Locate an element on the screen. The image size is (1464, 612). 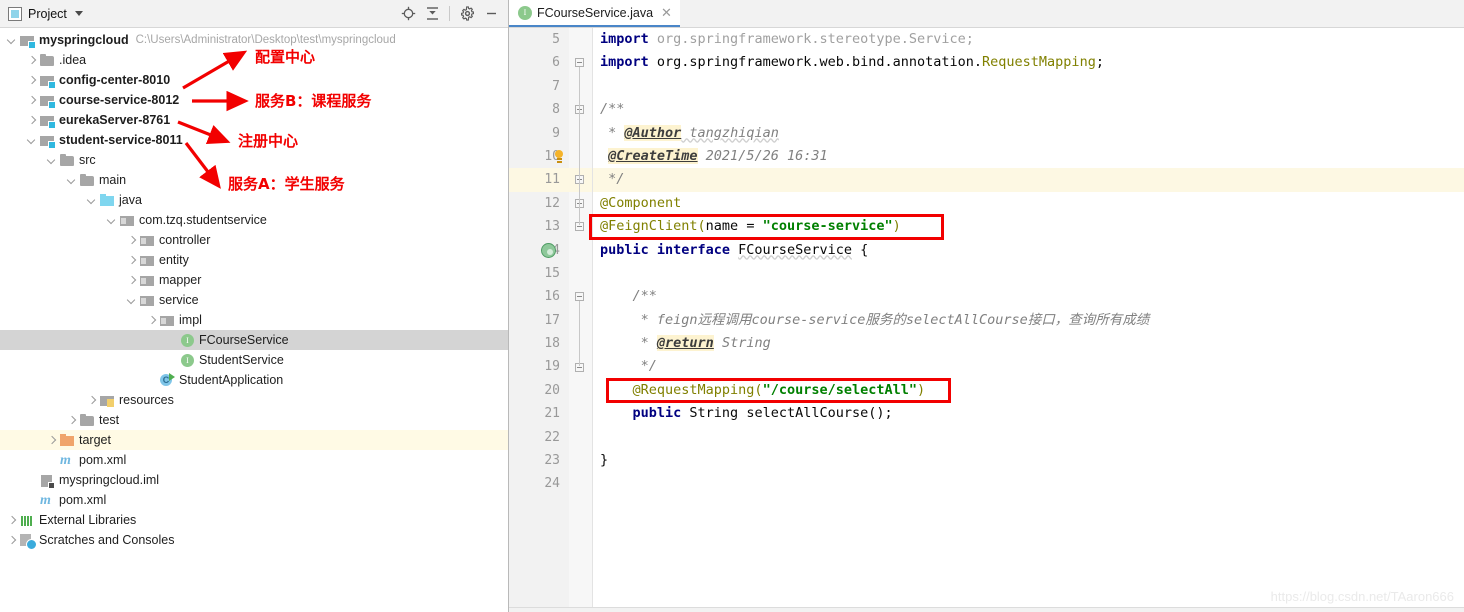
tree-row-impl: impl is located at coordinates (254, 320).